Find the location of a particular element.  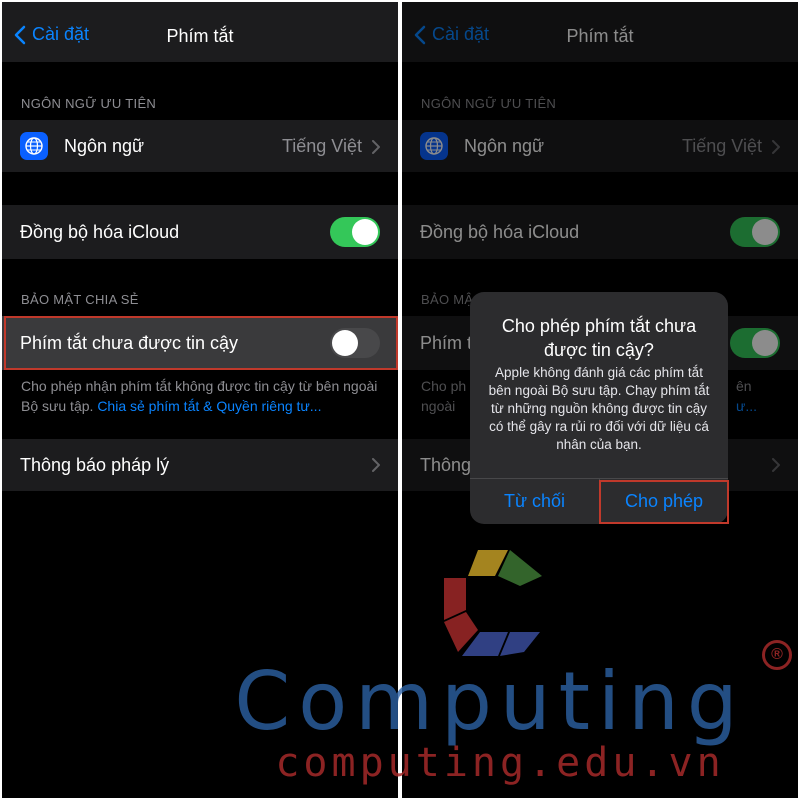

icloud-sync-toggle is located at coordinates (355, 232).